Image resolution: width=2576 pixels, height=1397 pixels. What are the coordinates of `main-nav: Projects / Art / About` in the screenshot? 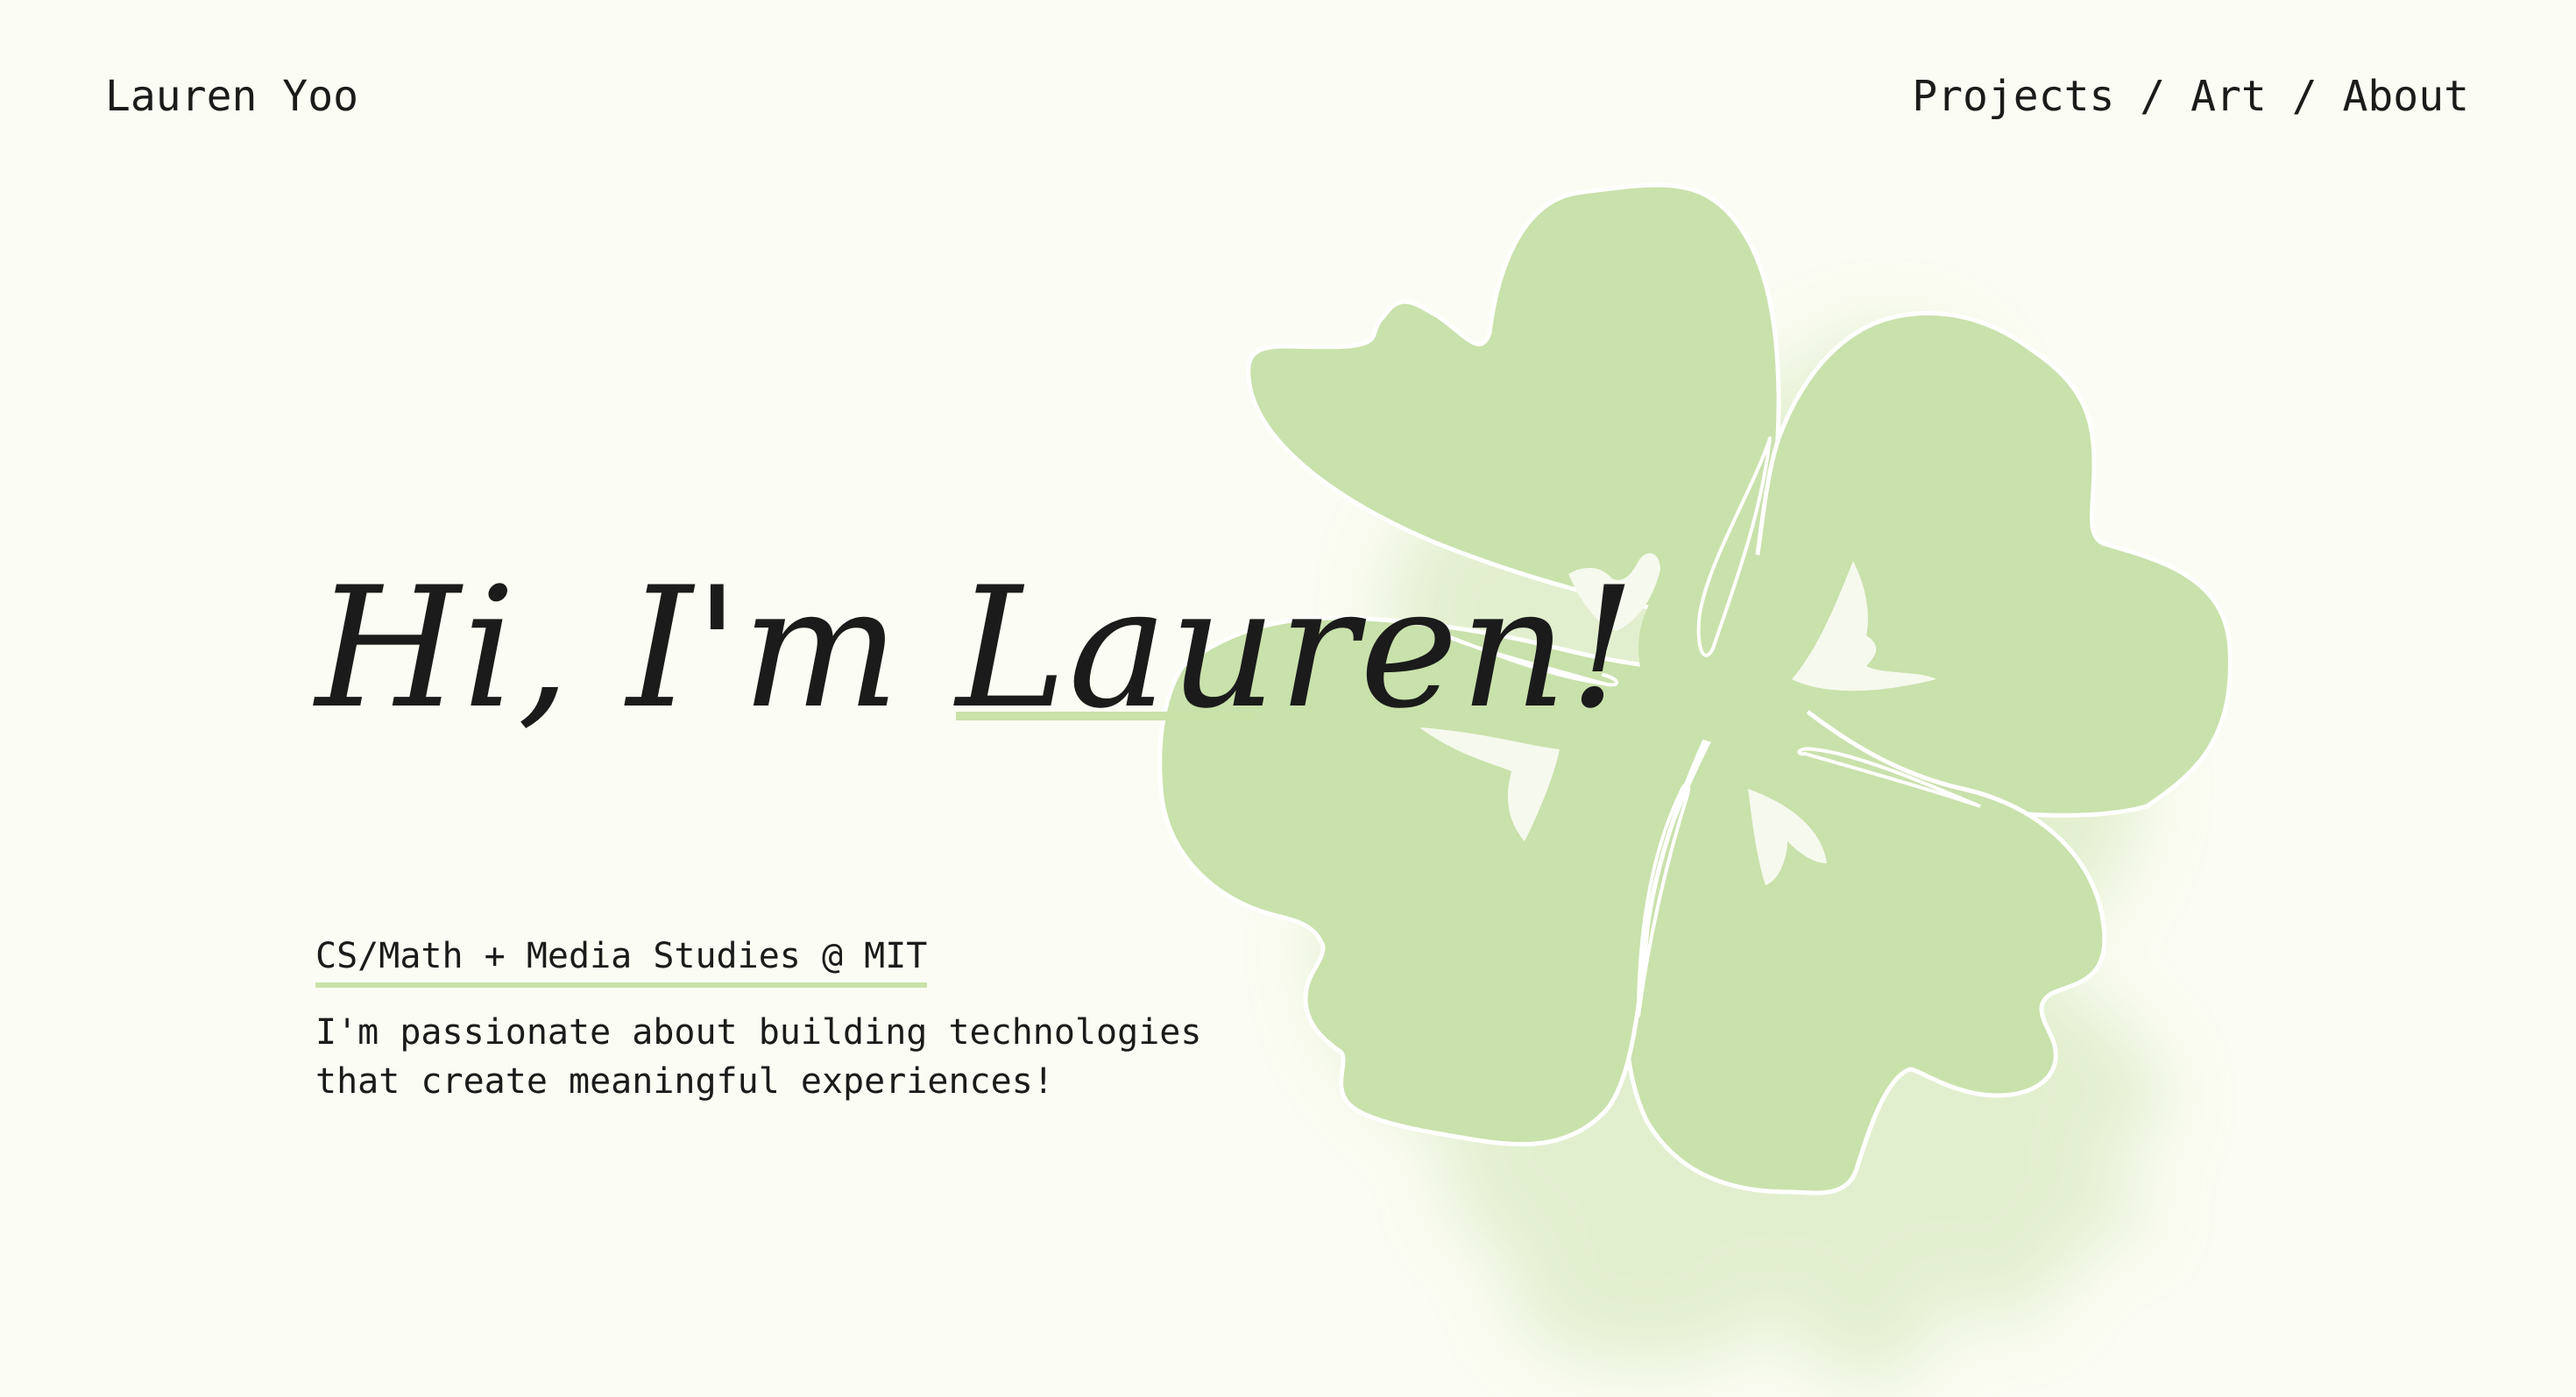 It's located at (2190, 97).